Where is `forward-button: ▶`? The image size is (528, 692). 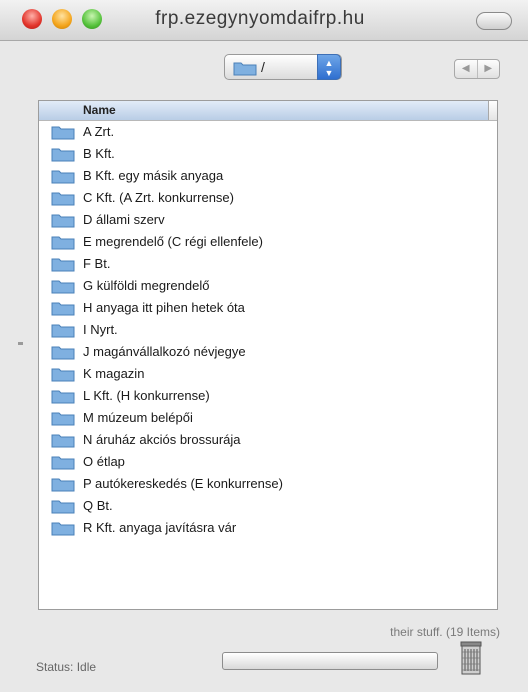 forward-button: ▶ is located at coordinates (488, 69).